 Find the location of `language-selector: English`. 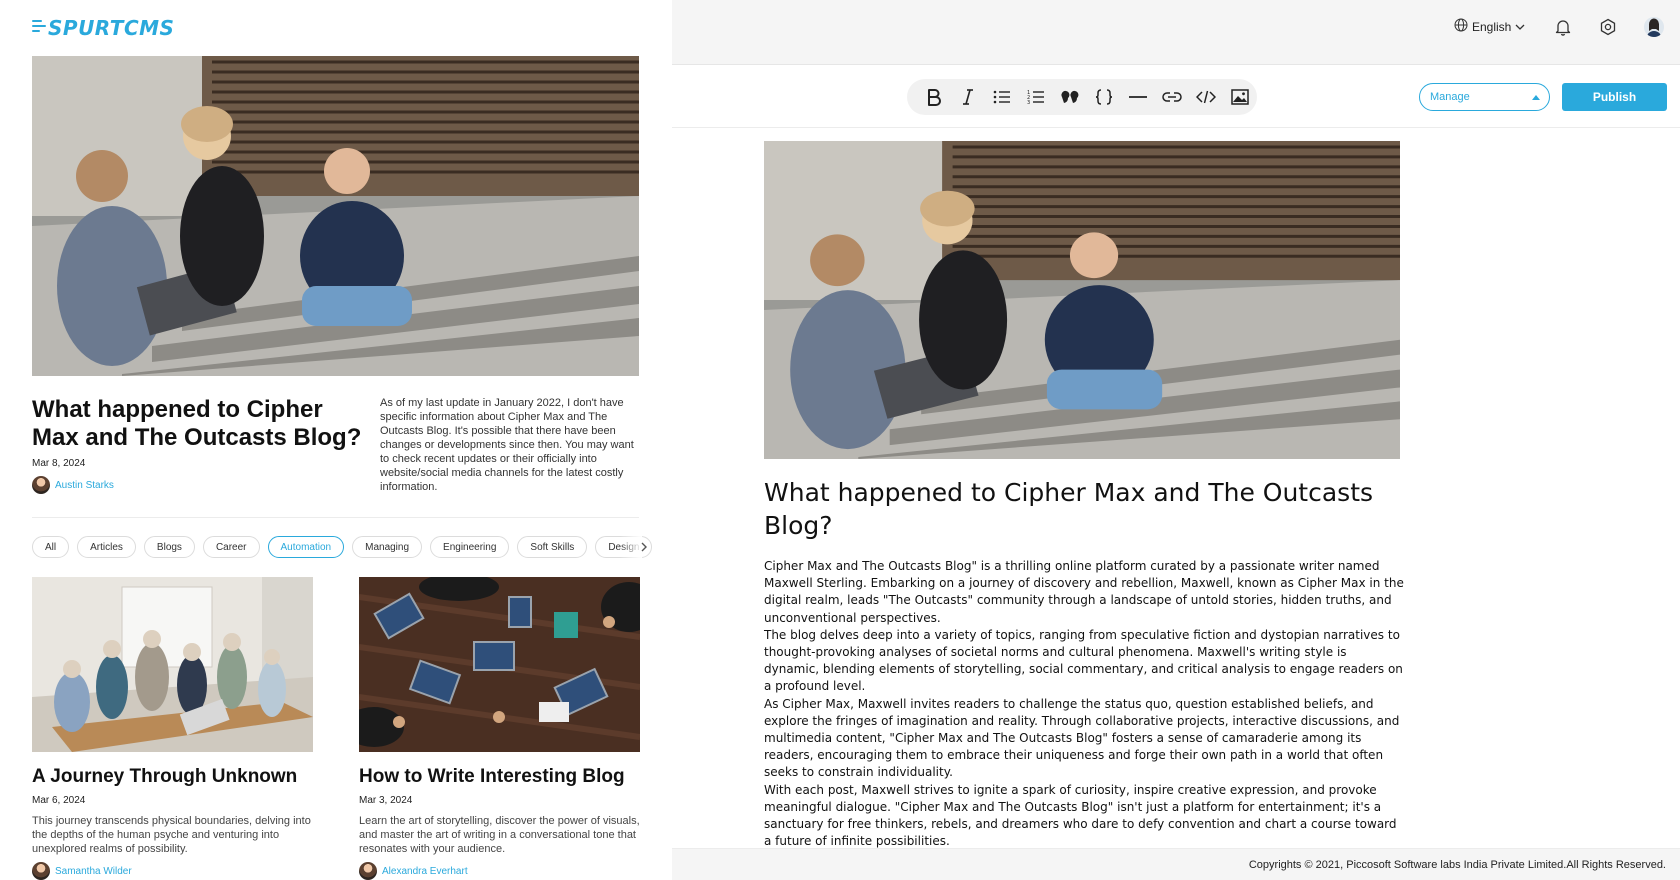

language-selector: English is located at coordinates (1489, 26).